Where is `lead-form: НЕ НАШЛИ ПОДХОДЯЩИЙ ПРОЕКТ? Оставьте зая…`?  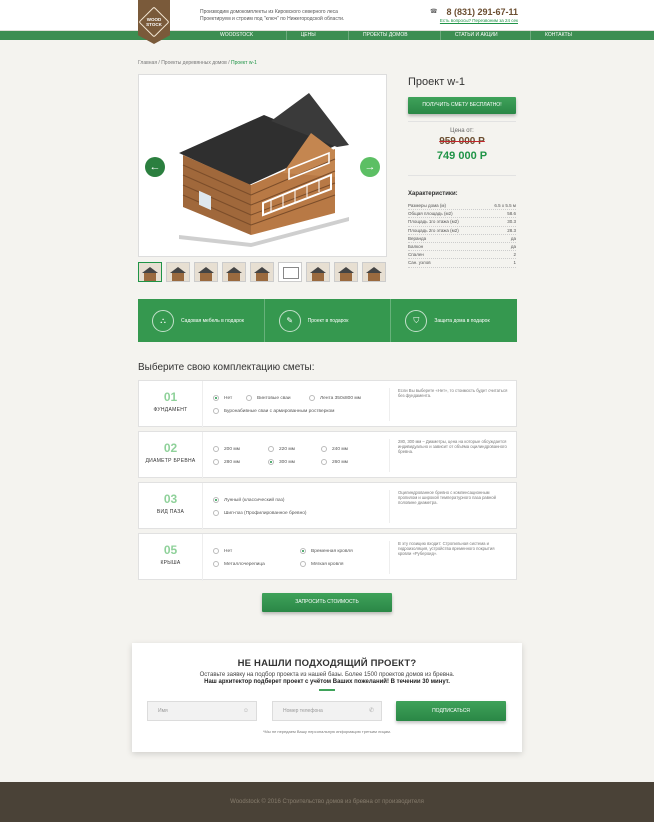
lead-form: НЕ НАШЛИ ПОДХОДЯЩИЙ ПРОЕКТ? Оставьте зая… is located at coordinates (327, 697).